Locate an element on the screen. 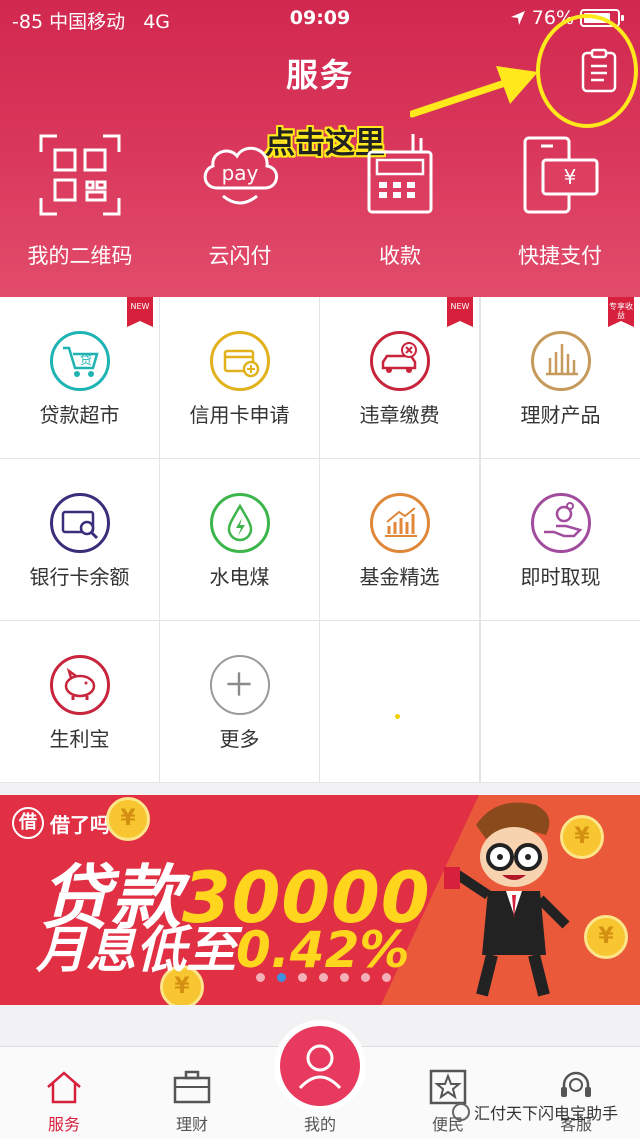 This screenshot has width=640, height=1138. cash-hand-icon is located at coordinates (561, 523).